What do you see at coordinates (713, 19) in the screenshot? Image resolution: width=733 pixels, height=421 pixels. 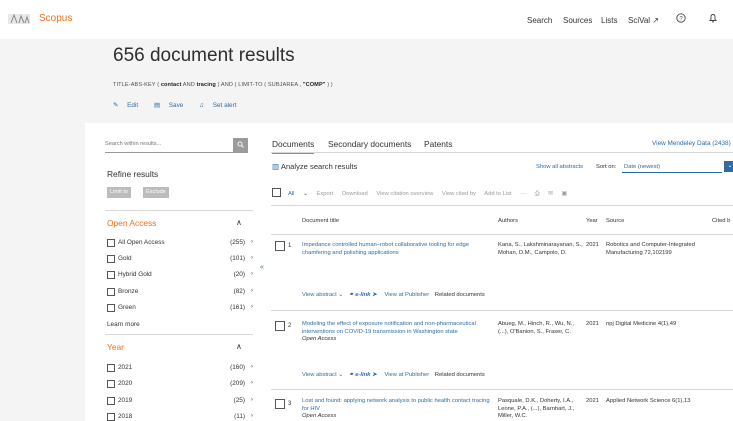 I see `bell-icon` at bounding box center [713, 19].